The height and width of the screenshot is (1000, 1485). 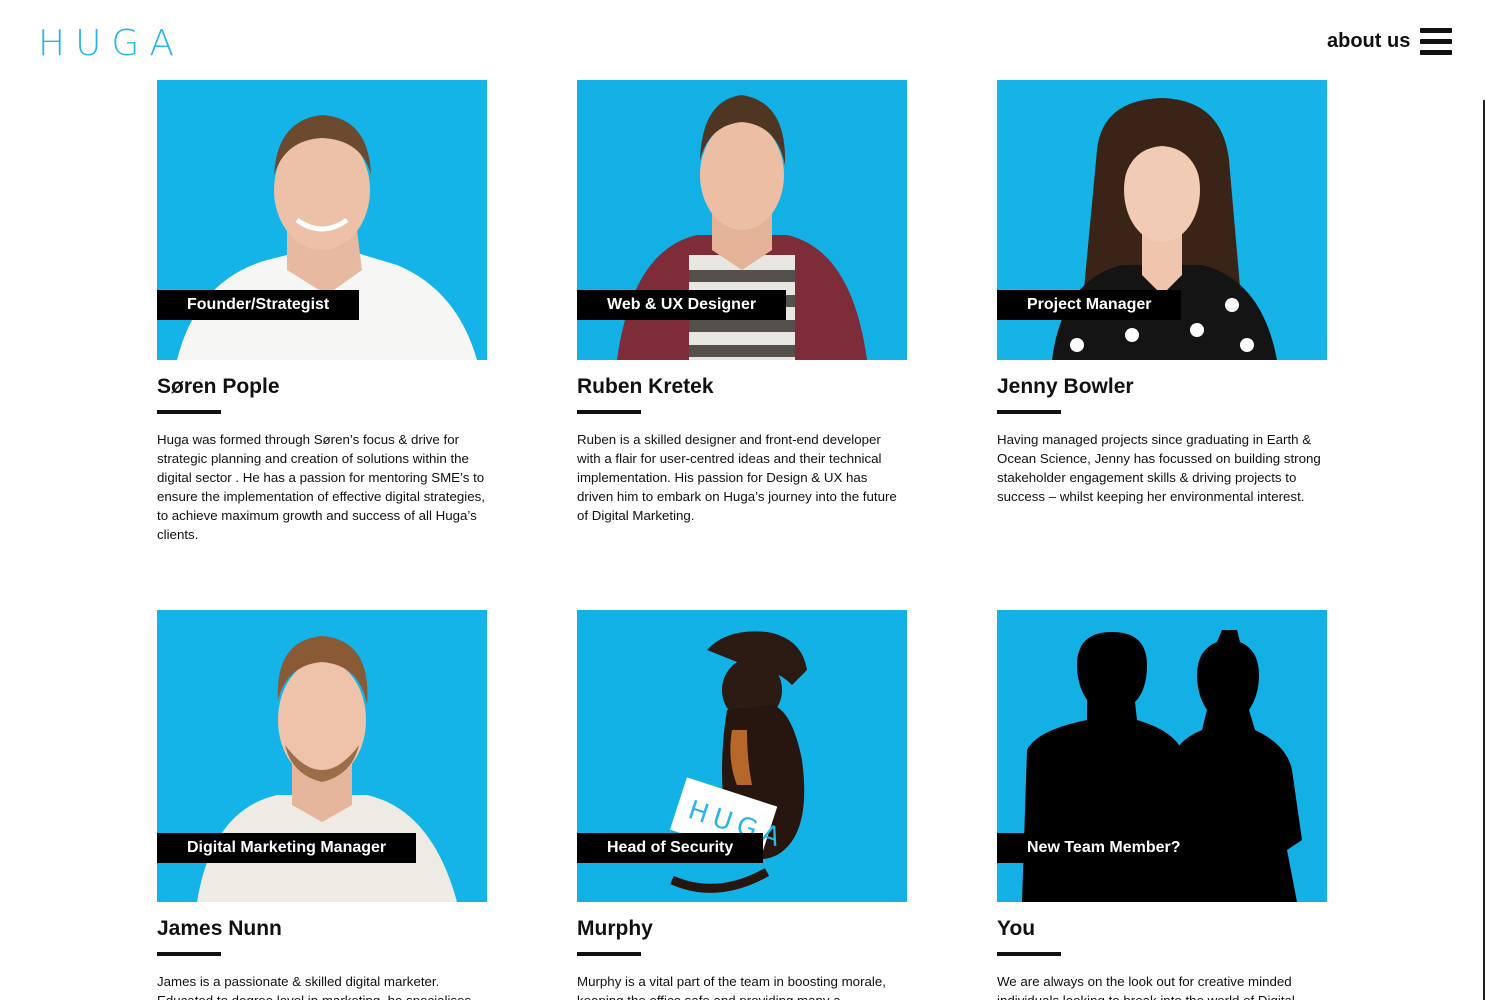 What do you see at coordinates (1162, 756) in the screenshot?
I see `silhouette-photo: New Team Member?` at bounding box center [1162, 756].